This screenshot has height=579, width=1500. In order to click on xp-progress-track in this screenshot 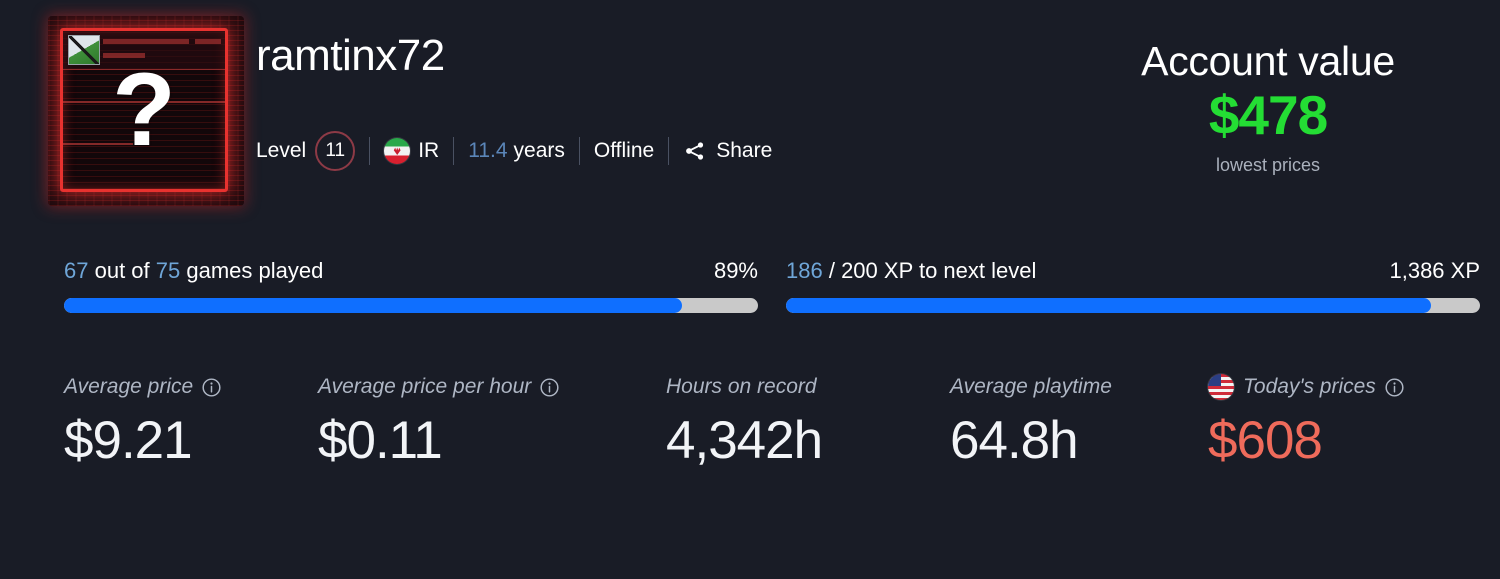, I will do `click(1133, 305)`.